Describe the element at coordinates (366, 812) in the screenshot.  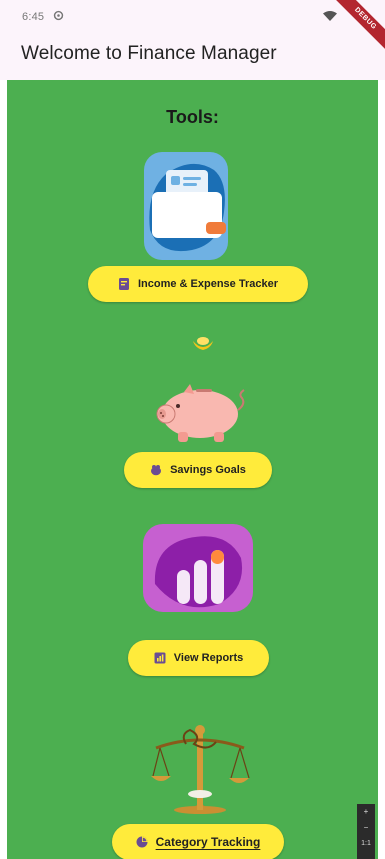
I see `zoom-in-button: +` at that location.